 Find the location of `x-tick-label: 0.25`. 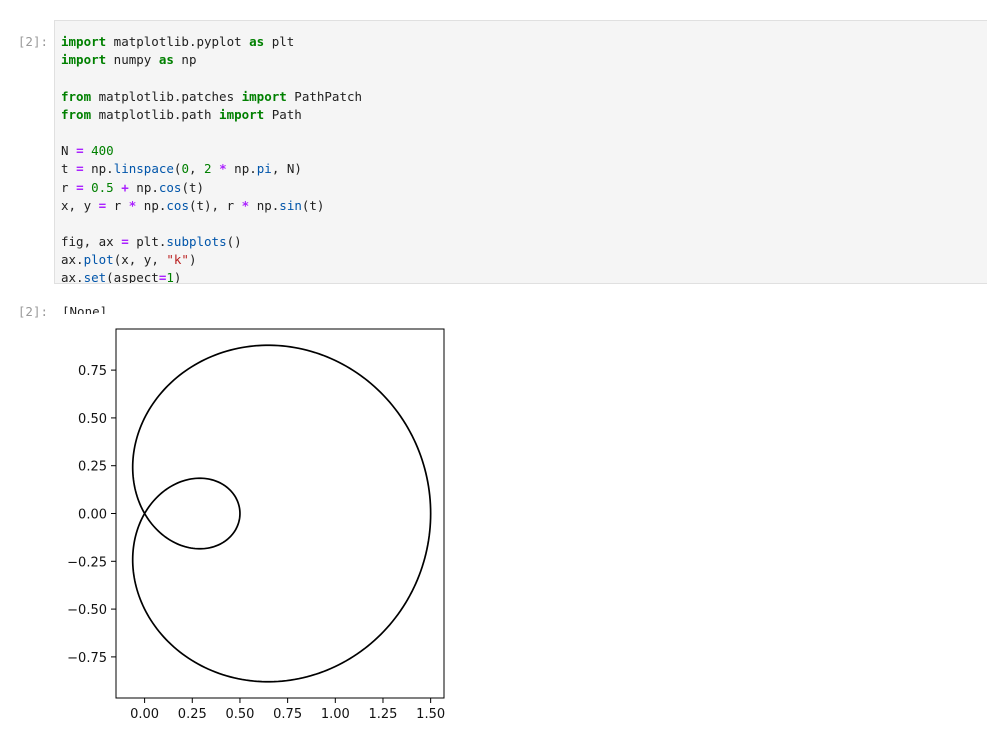

x-tick-label: 0.25 is located at coordinates (192, 714).